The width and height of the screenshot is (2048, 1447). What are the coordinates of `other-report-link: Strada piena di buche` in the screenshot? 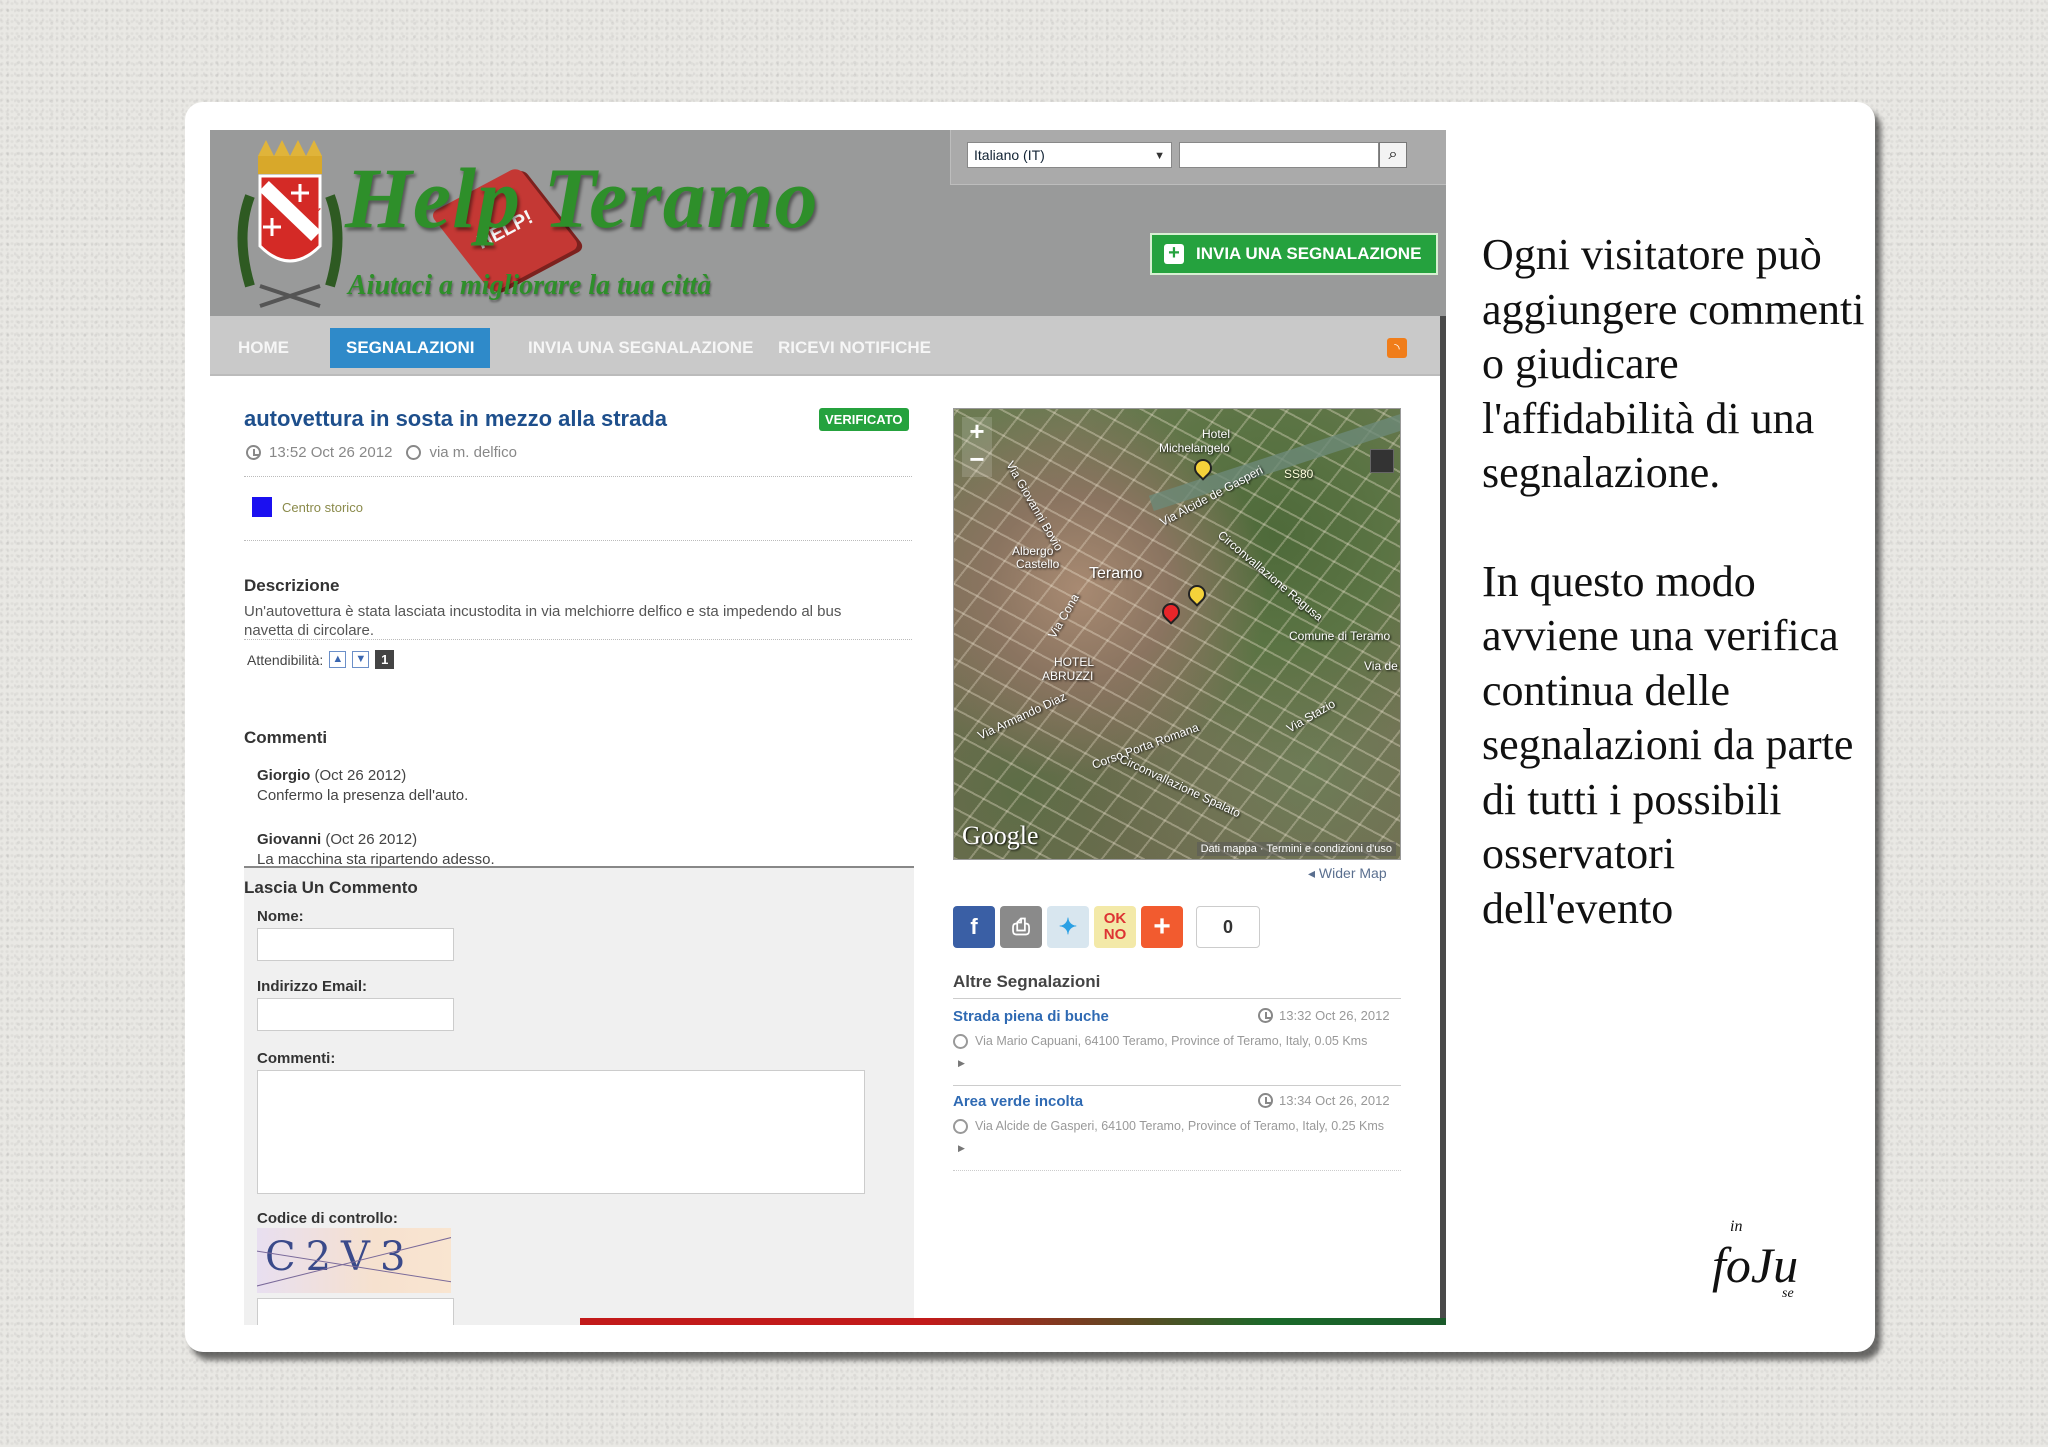 It's located at (1031, 1016).